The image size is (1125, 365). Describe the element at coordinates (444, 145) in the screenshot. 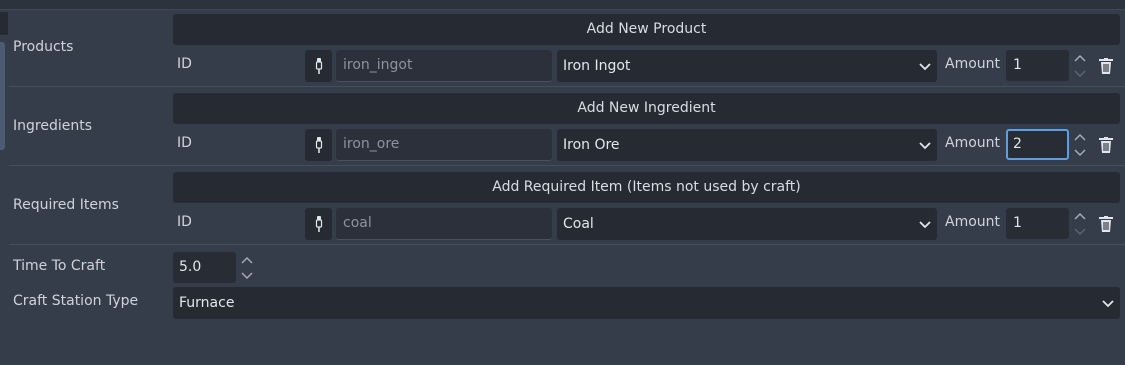

I see `ingredient-id-field: iron_ore` at that location.